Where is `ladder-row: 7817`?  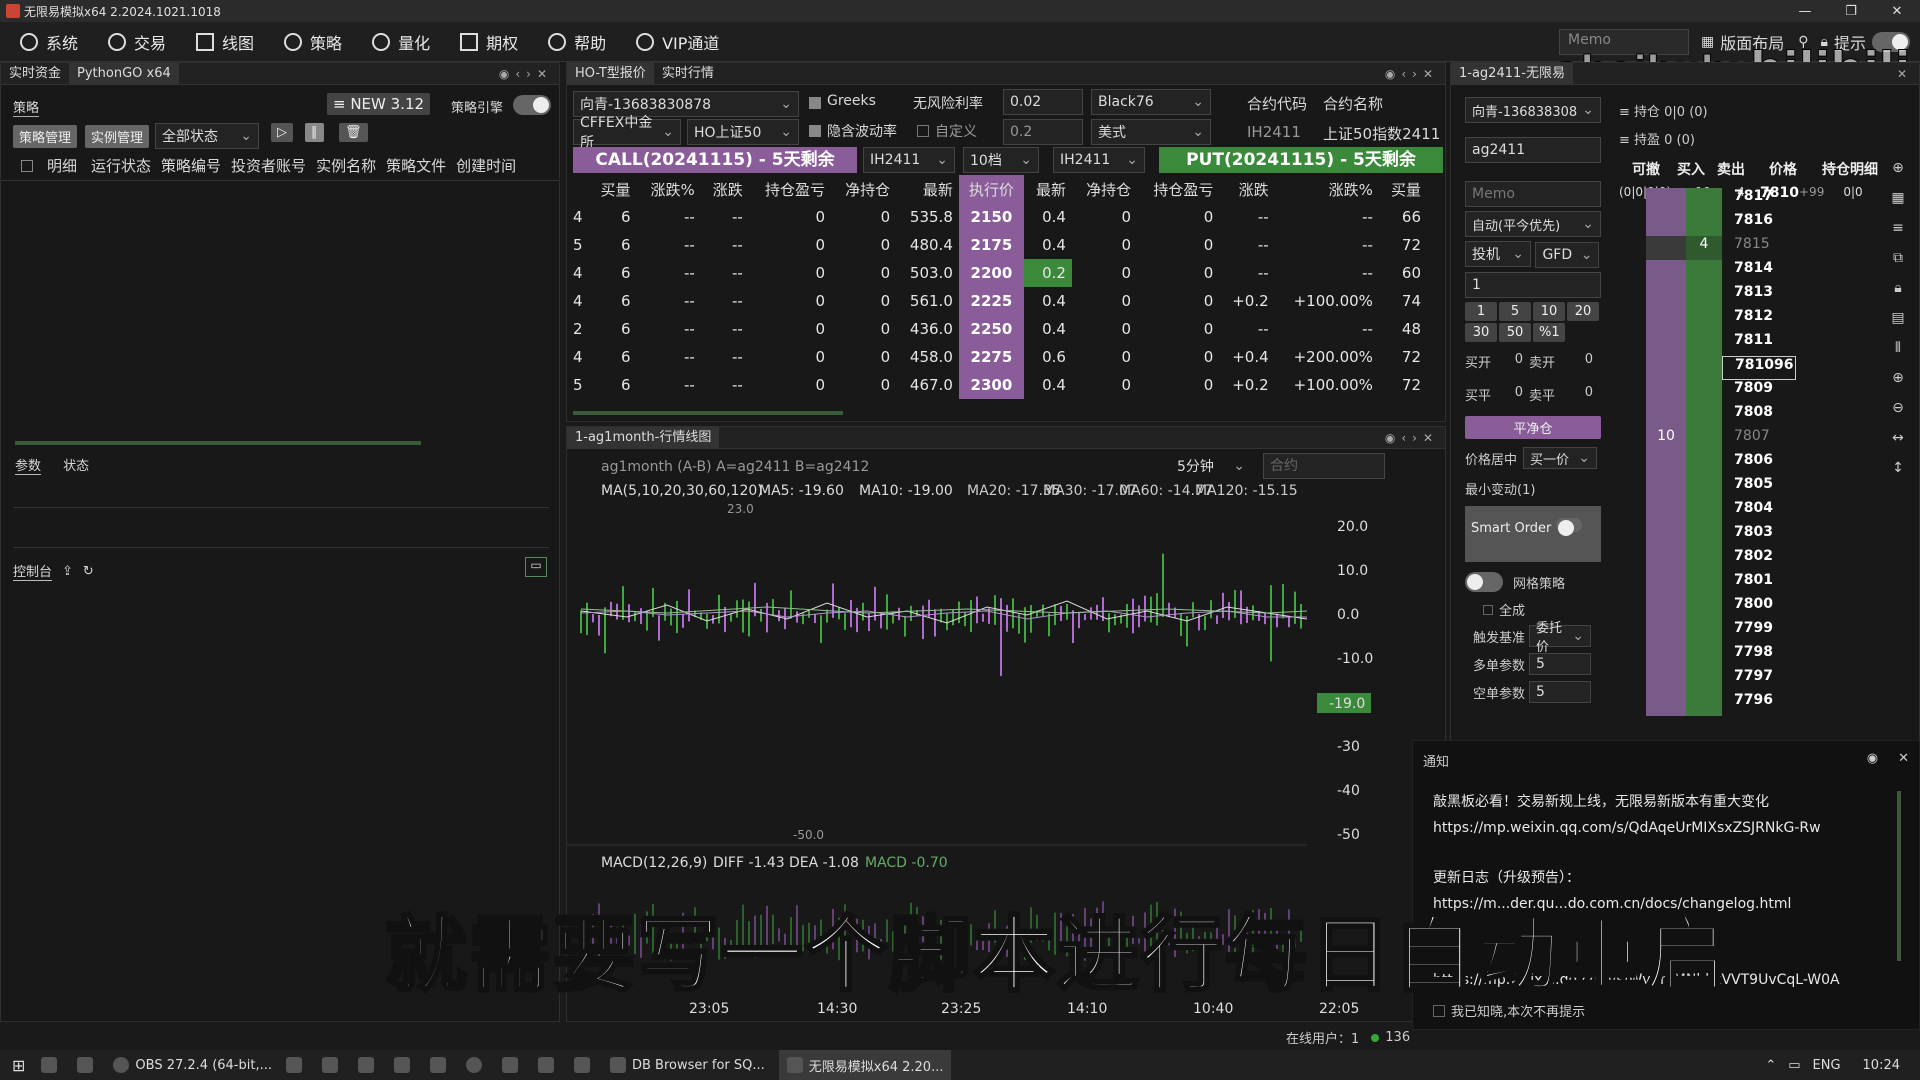 ladder-row: 7817 is located at coordinates (1702, 200).